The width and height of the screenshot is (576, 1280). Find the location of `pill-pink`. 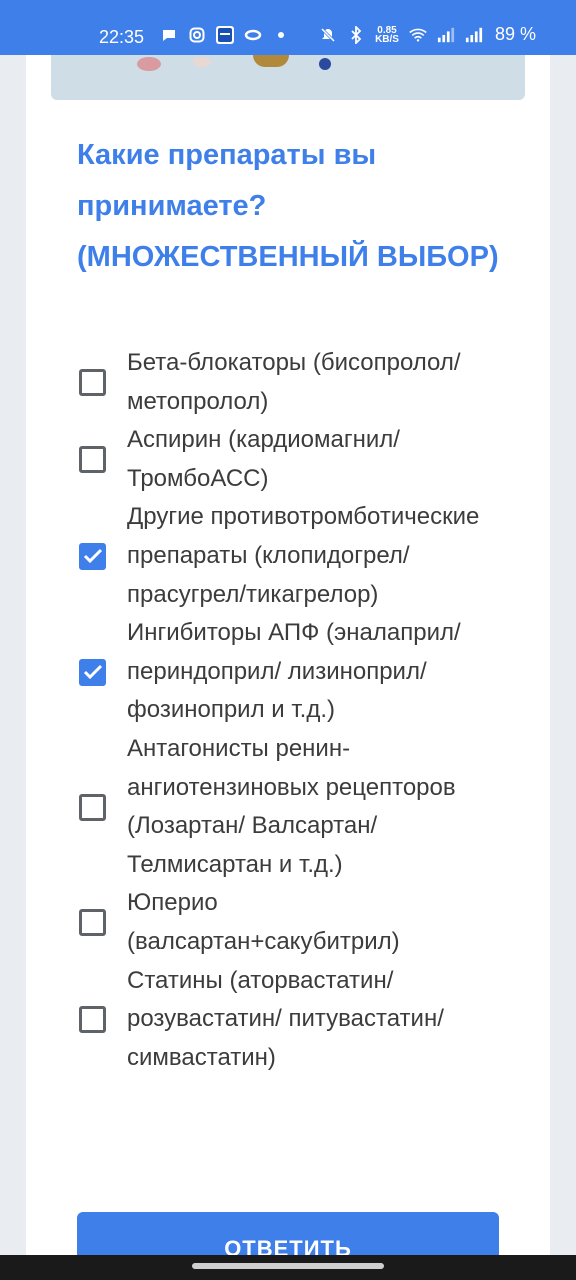

pill-pink is located at coordinates (149, 64).